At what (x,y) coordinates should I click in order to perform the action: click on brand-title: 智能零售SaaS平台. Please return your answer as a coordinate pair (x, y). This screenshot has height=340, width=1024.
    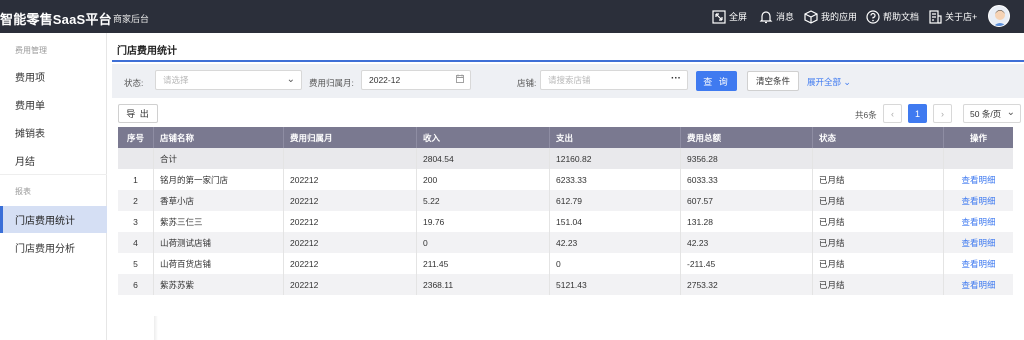
    Looking at the image, I should click on (56, 19).